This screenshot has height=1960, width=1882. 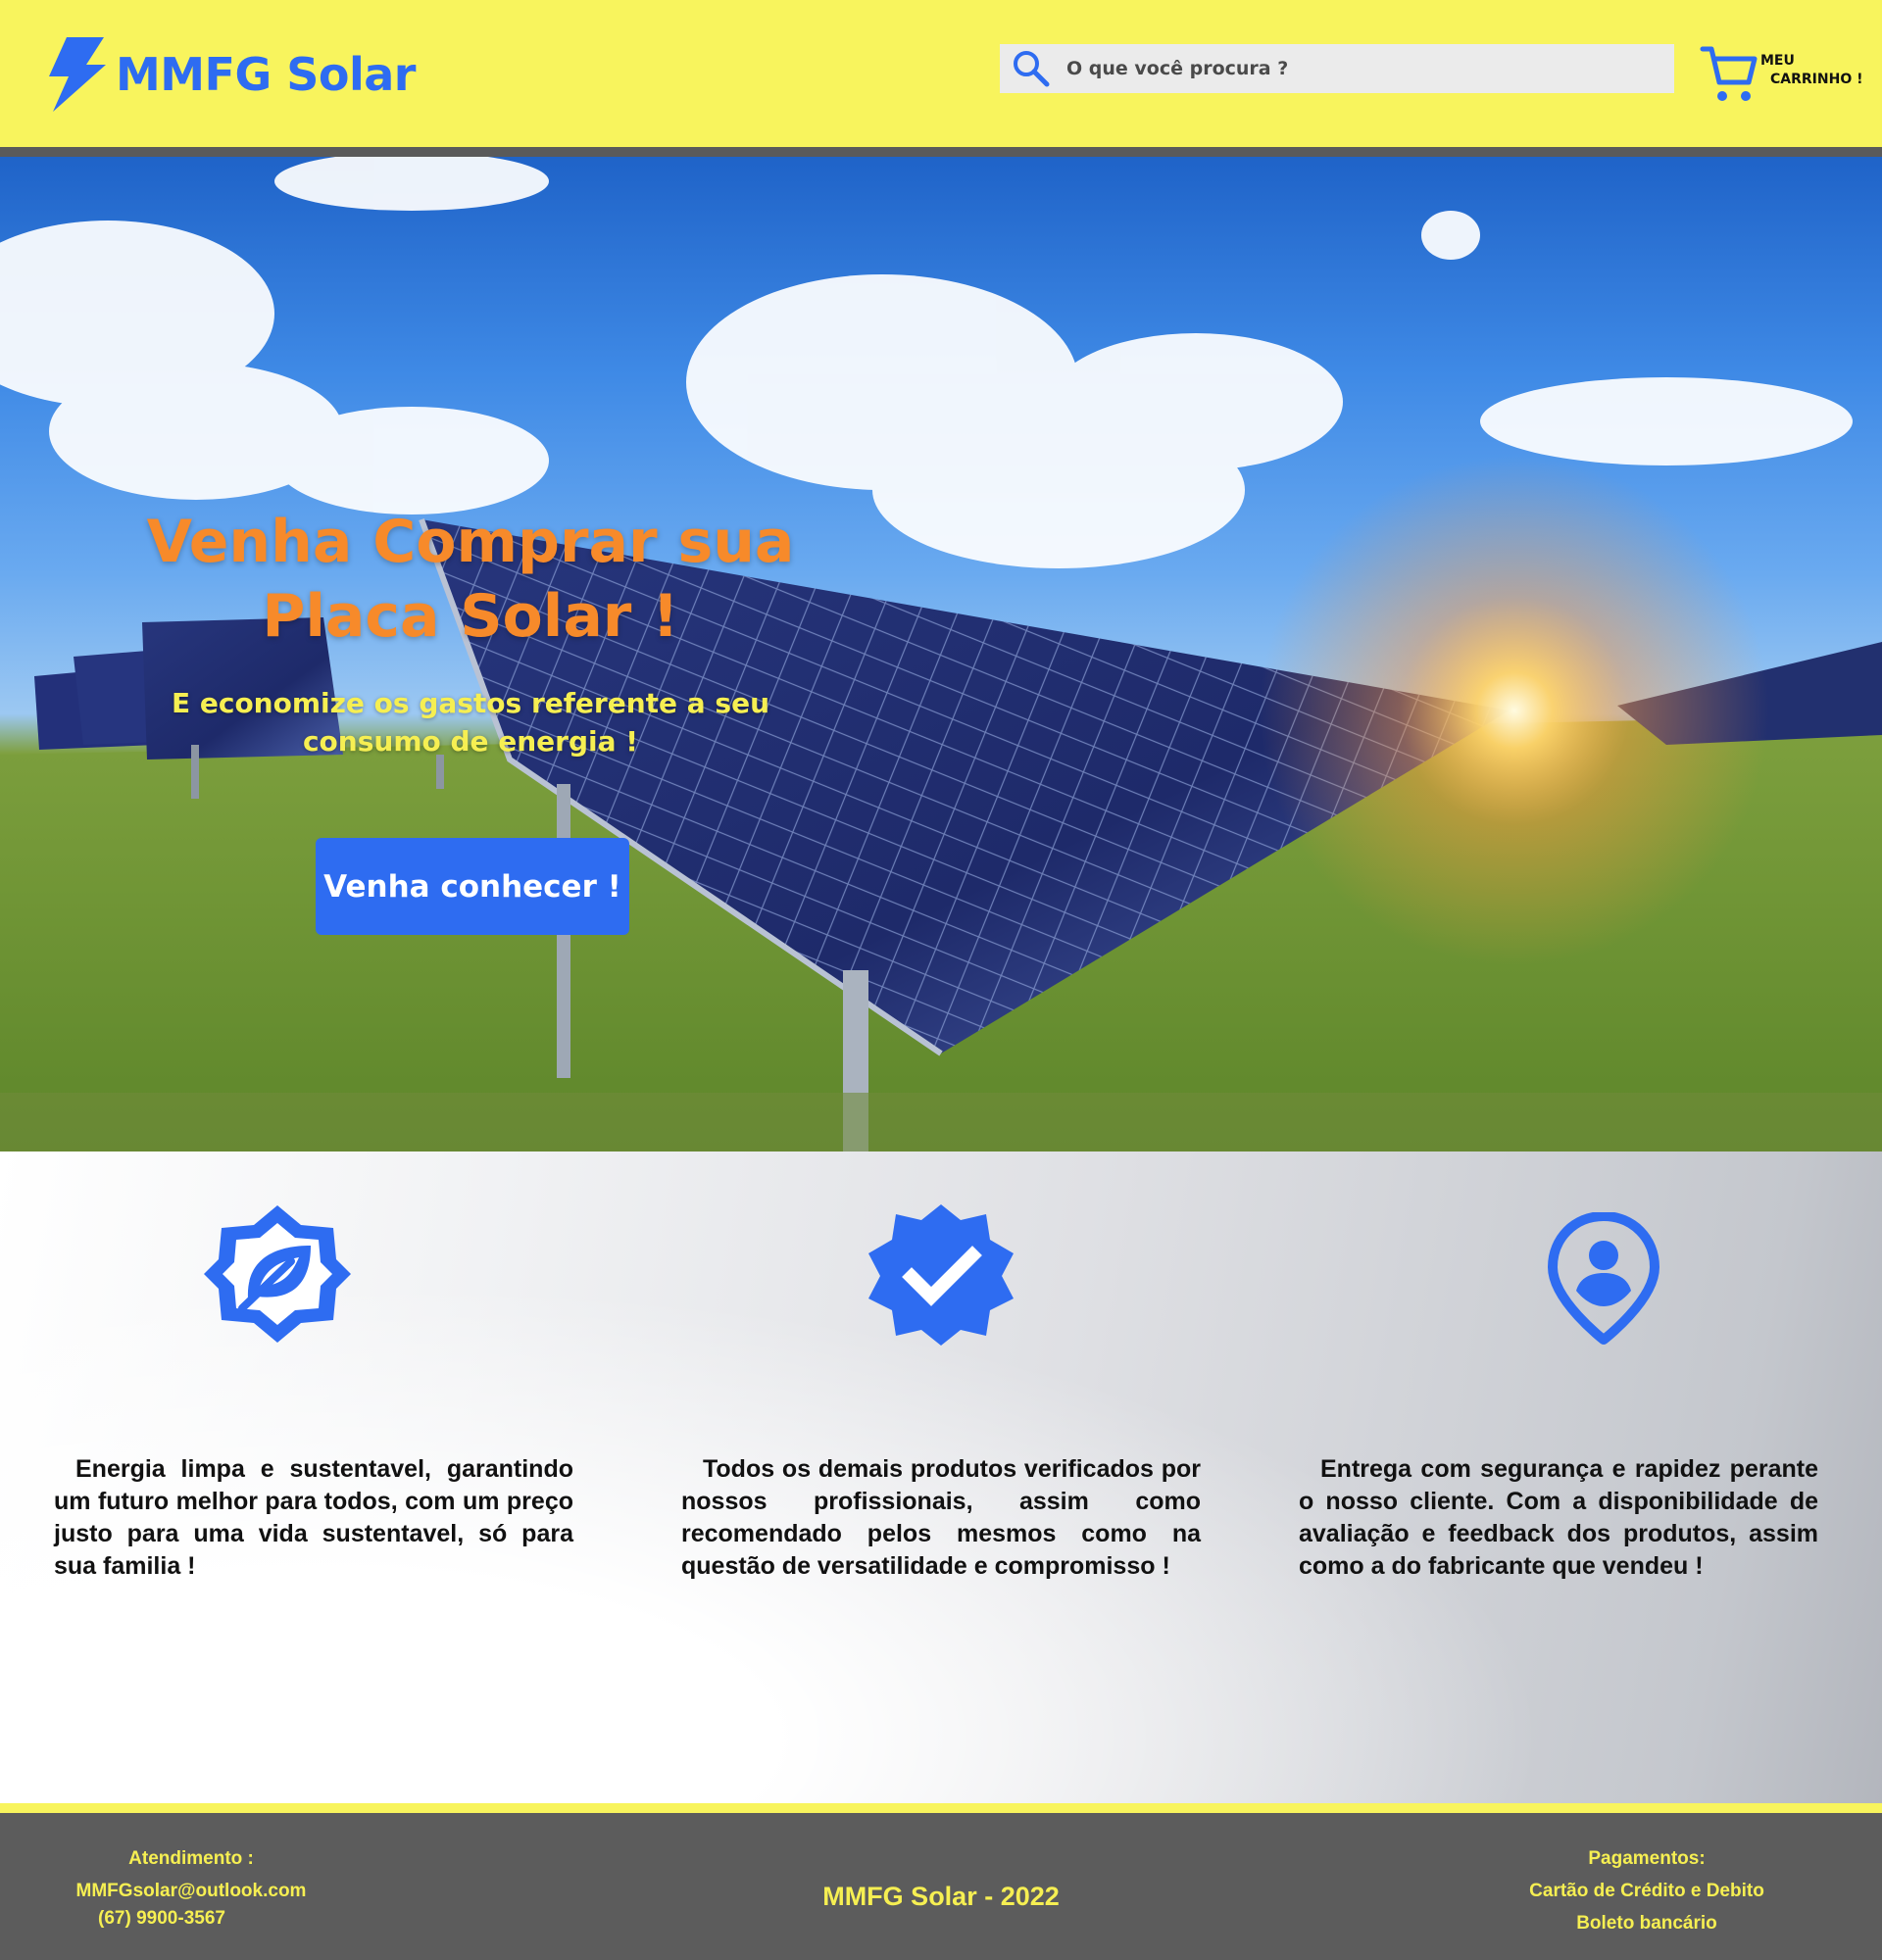 I want to click on eco-leaf-badge-icon, so click(x=277, y=1274).